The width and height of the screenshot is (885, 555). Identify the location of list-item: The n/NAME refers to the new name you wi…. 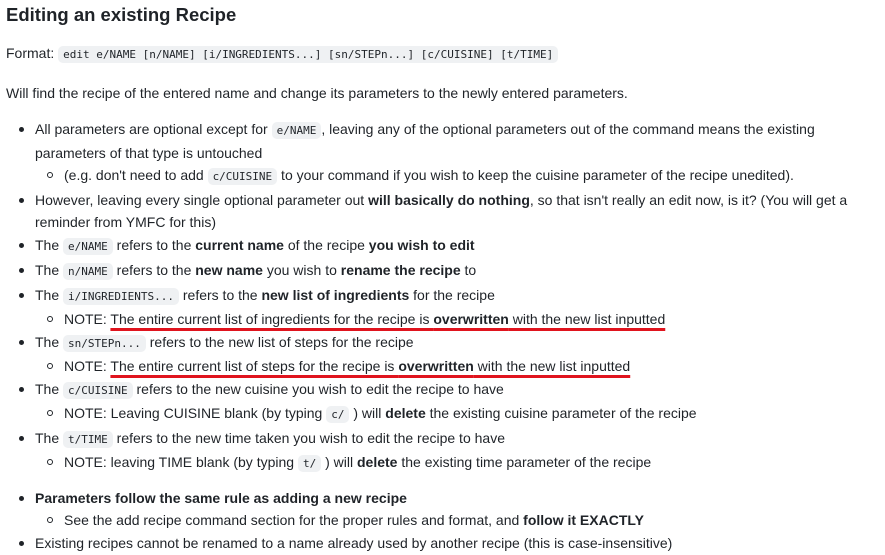
(441, 271).